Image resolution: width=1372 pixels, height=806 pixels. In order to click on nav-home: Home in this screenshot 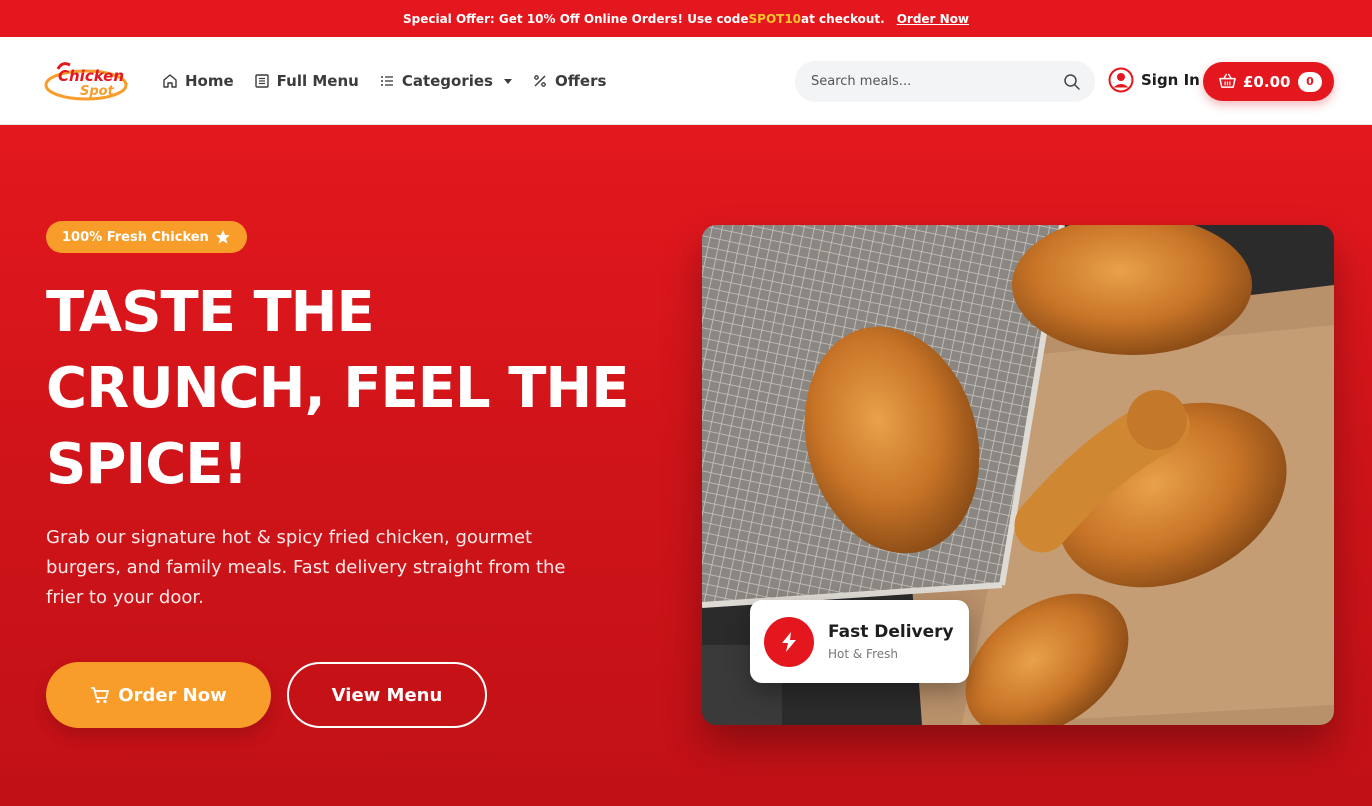, I will do `click(198, 81)`.